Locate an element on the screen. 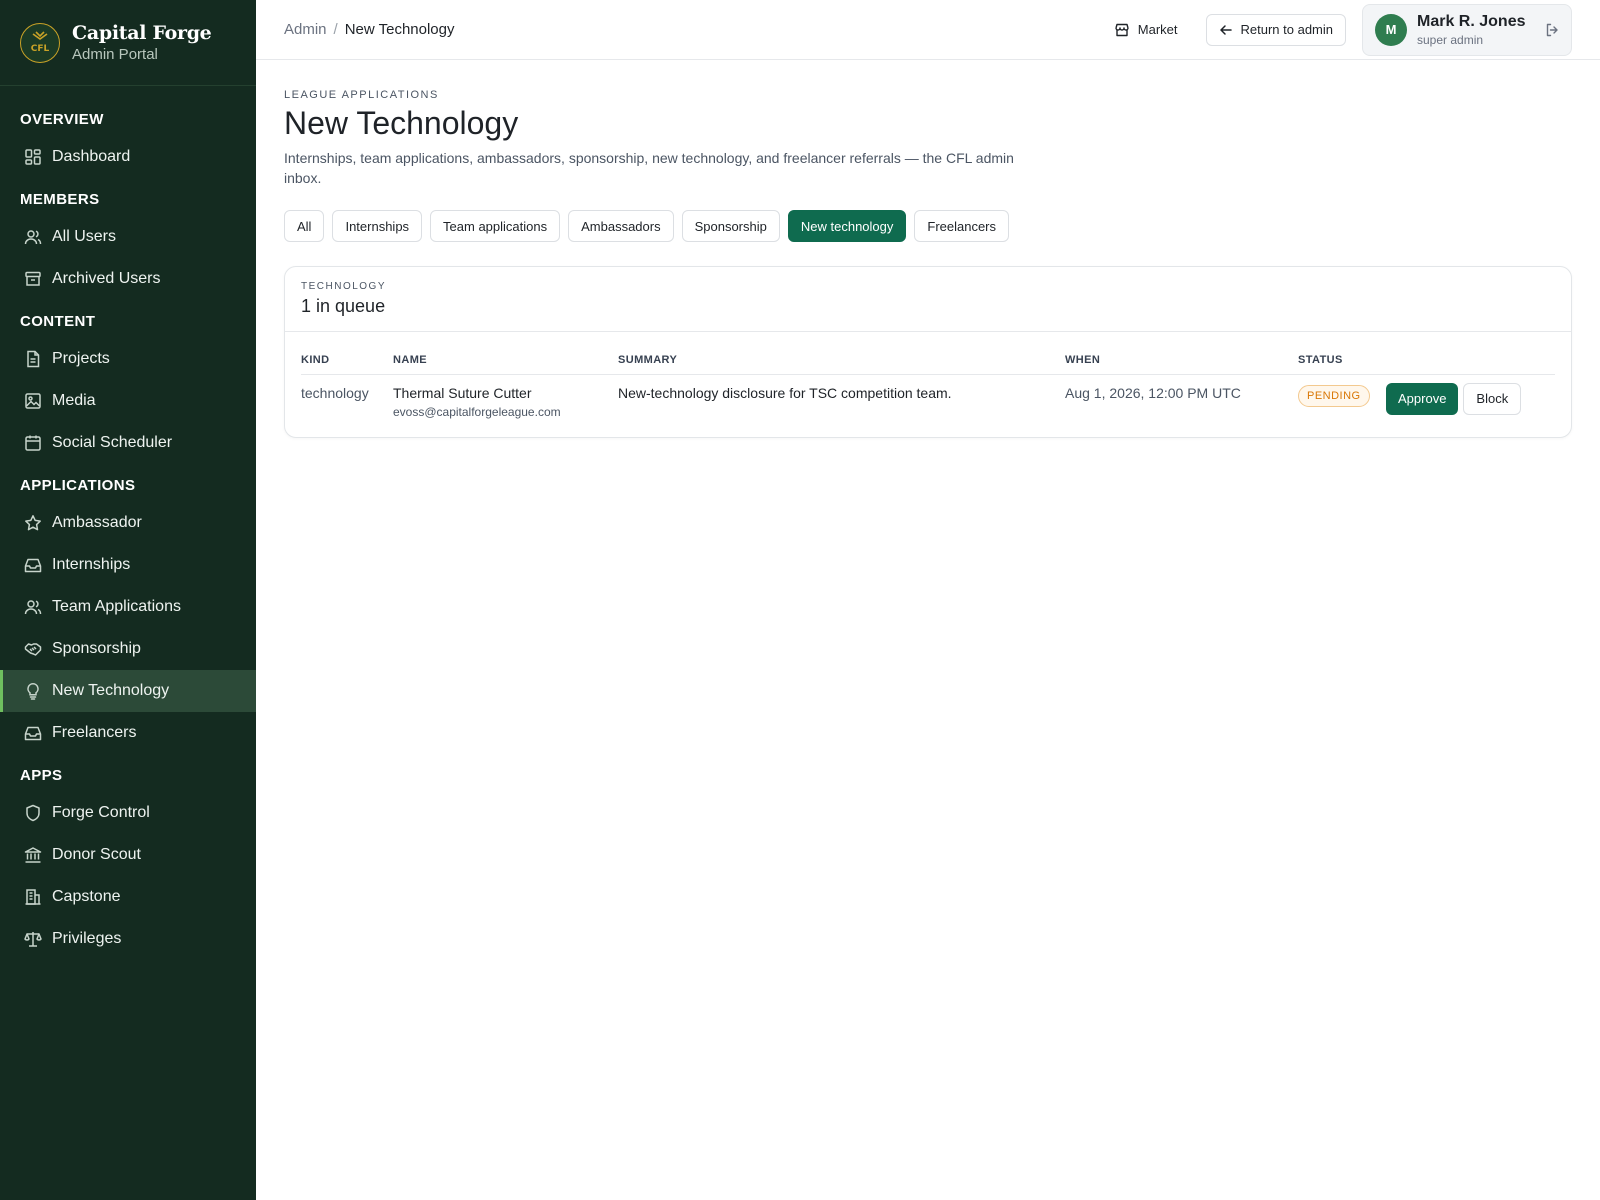 The image size is (1600, 1200). approve-button: Approve is located at coordinates (1422, 398).